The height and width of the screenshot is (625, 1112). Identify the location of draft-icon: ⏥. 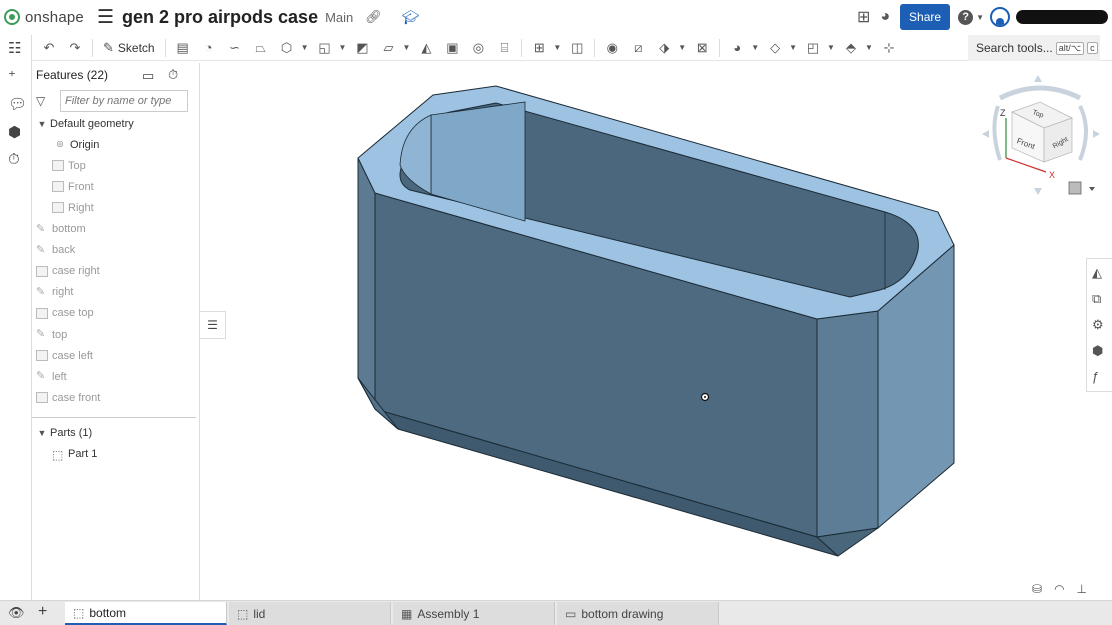
(388, 48).